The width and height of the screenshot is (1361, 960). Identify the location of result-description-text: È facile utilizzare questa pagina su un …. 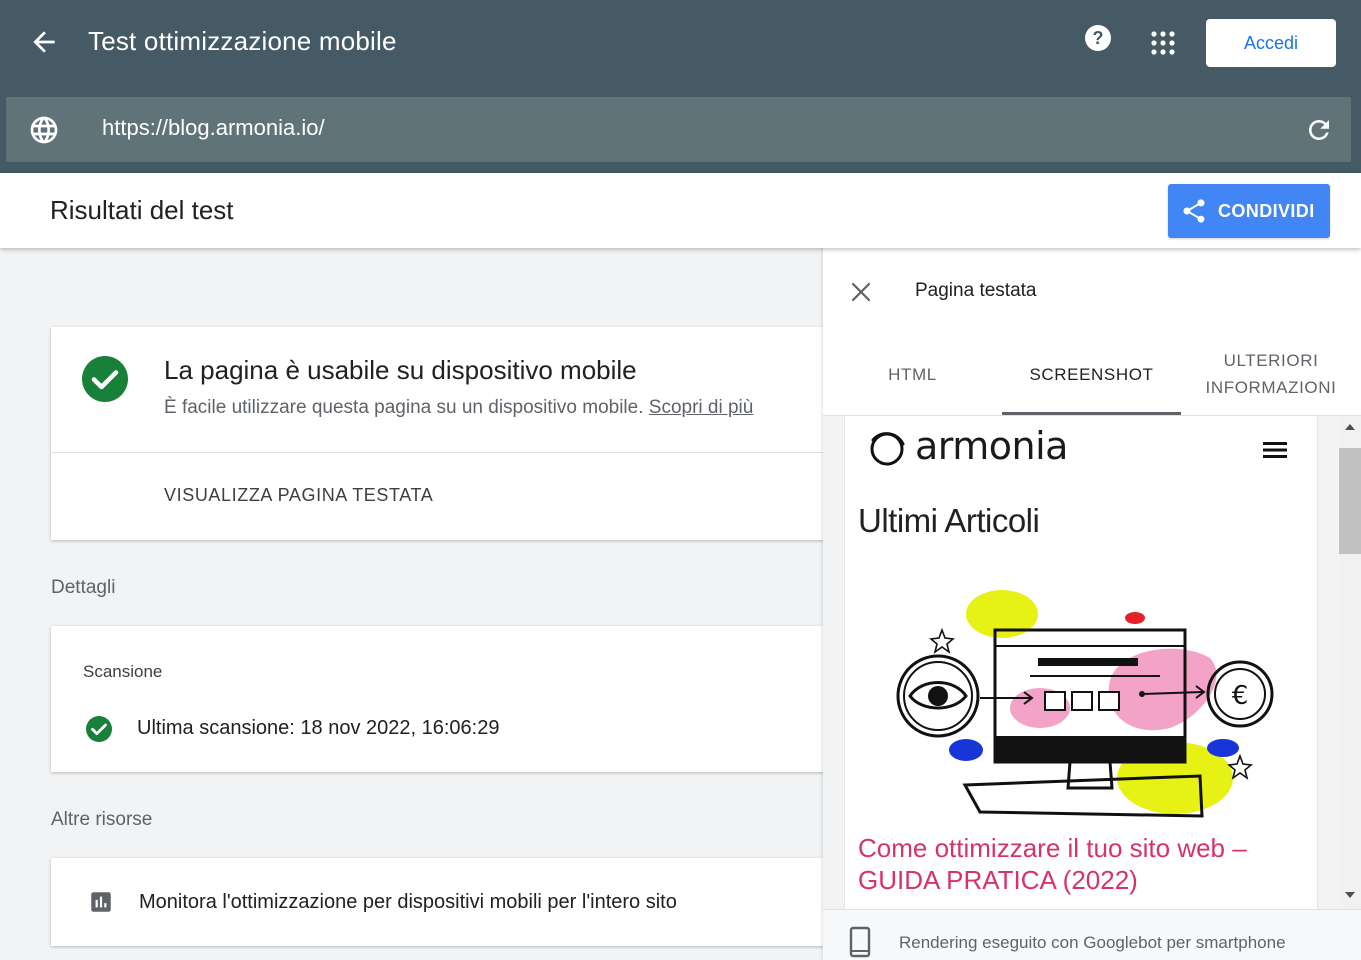
(404, 407).